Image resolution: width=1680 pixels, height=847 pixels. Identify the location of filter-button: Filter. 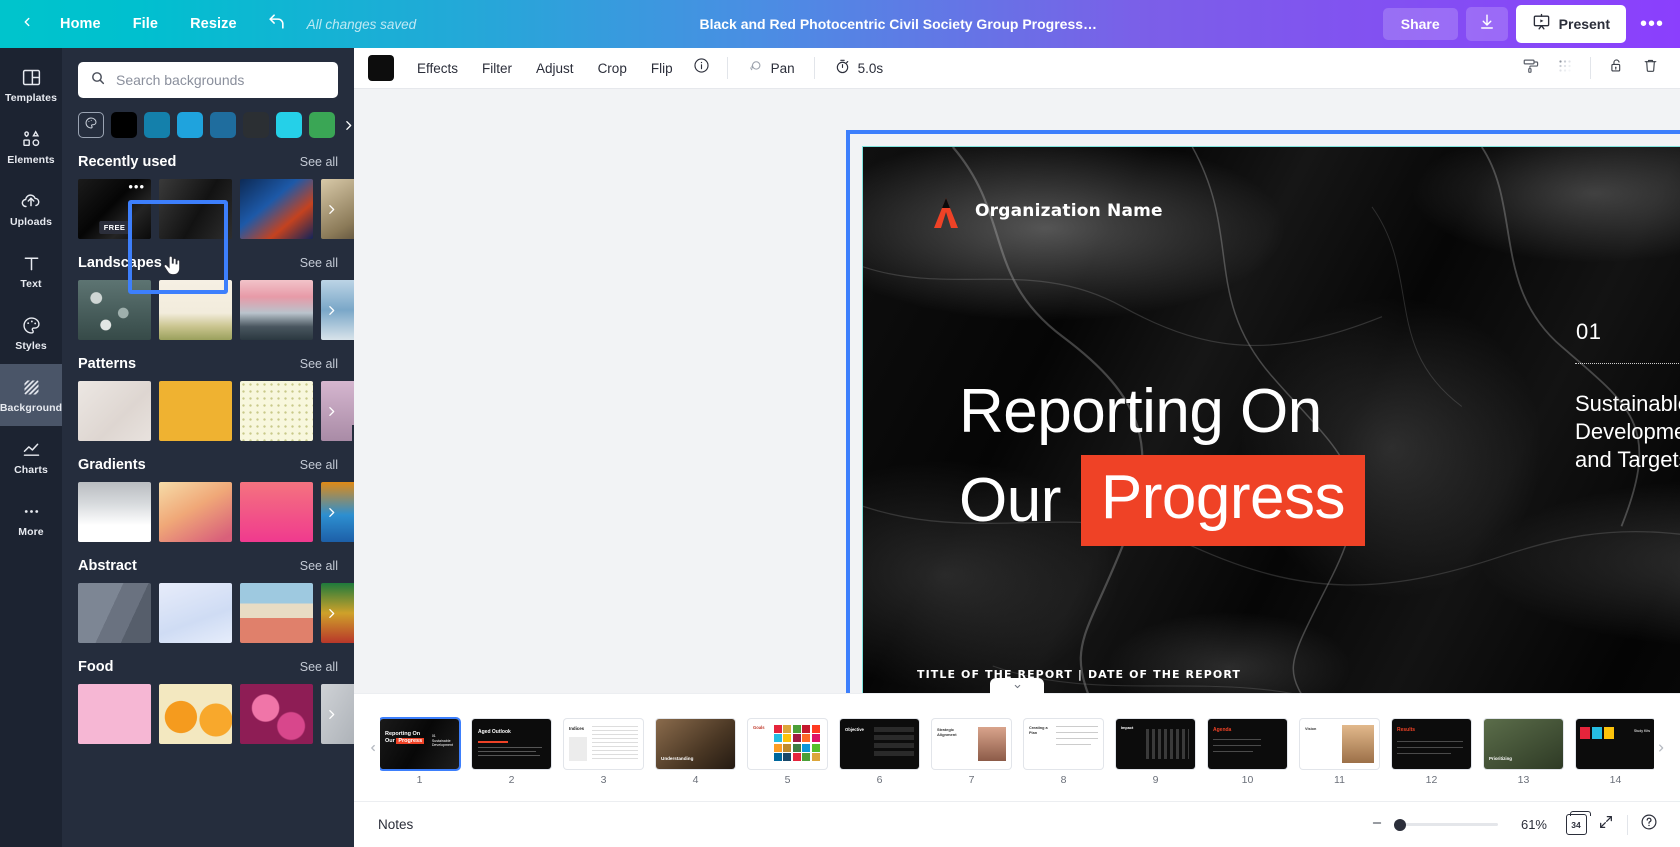
(497, 68).